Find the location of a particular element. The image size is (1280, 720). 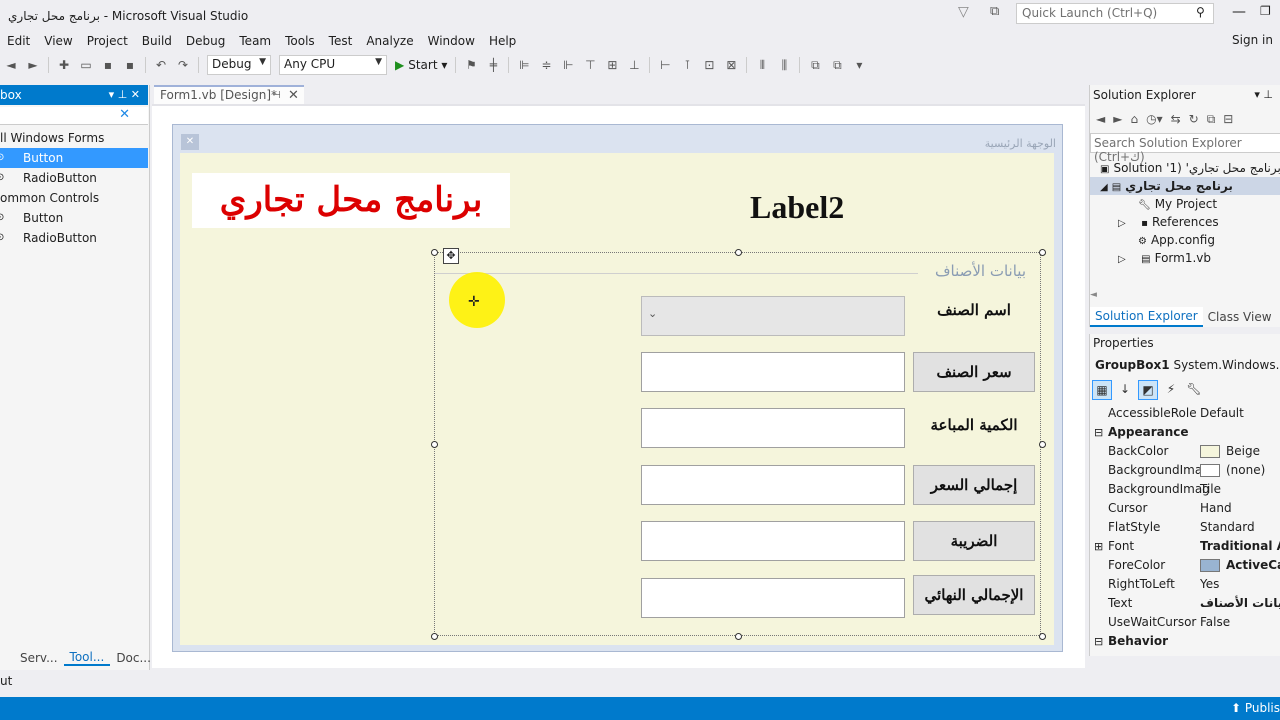

prop-text: Text بيانات الأصناف is located at coordinates (1185, 603).